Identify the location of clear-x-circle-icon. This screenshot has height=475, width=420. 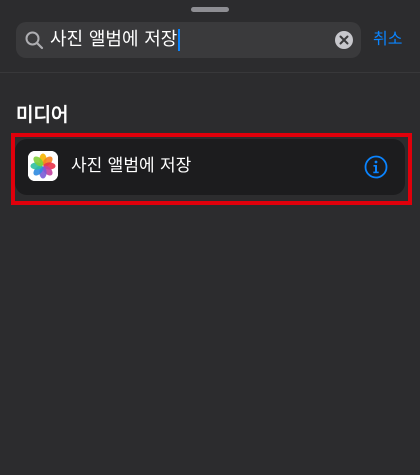
(344, 40).